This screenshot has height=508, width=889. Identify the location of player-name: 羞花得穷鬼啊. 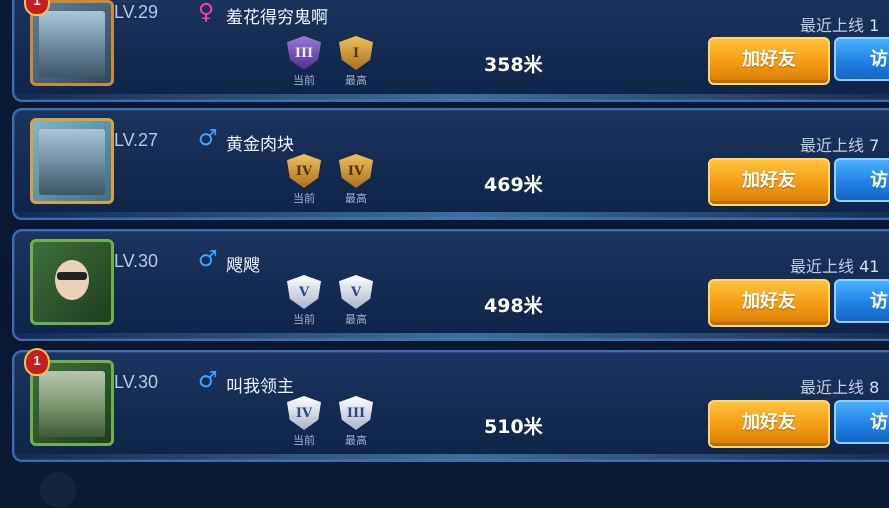
(277, 18).